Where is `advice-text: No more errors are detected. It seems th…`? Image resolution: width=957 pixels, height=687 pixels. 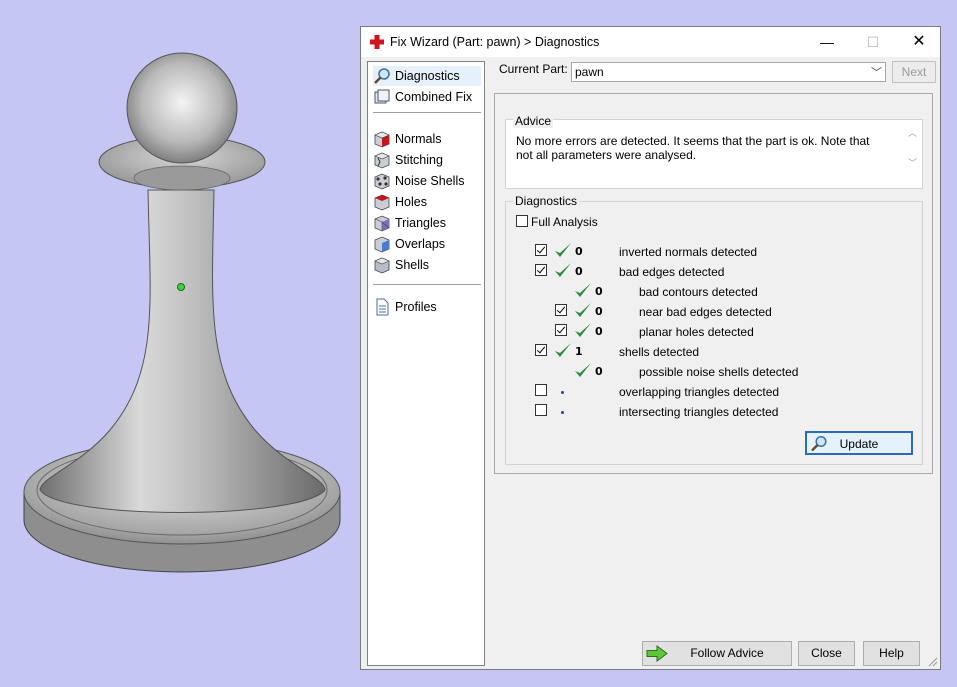 advice-text: No more errors are detected. It seems th… is located at coordinates (693, 148).